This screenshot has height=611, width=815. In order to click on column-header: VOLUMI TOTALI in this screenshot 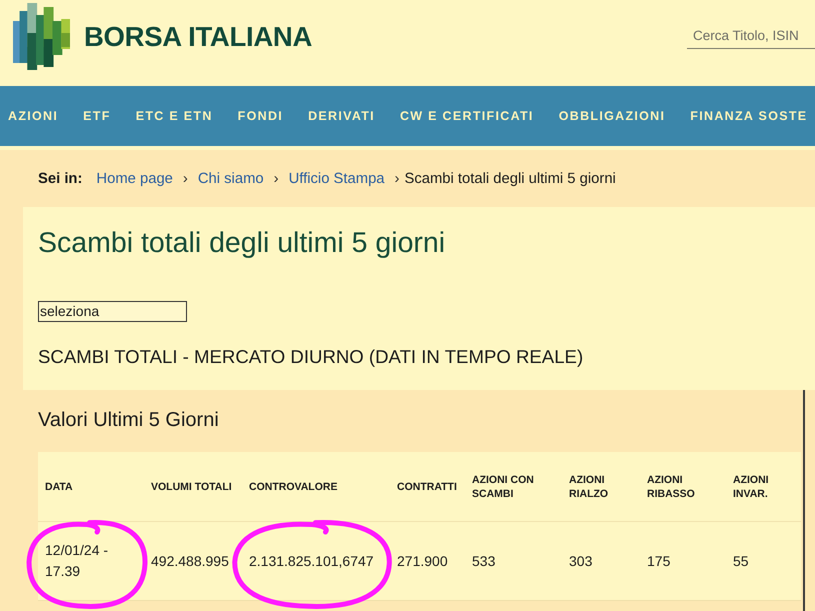, I will do `click(193, 487)`.